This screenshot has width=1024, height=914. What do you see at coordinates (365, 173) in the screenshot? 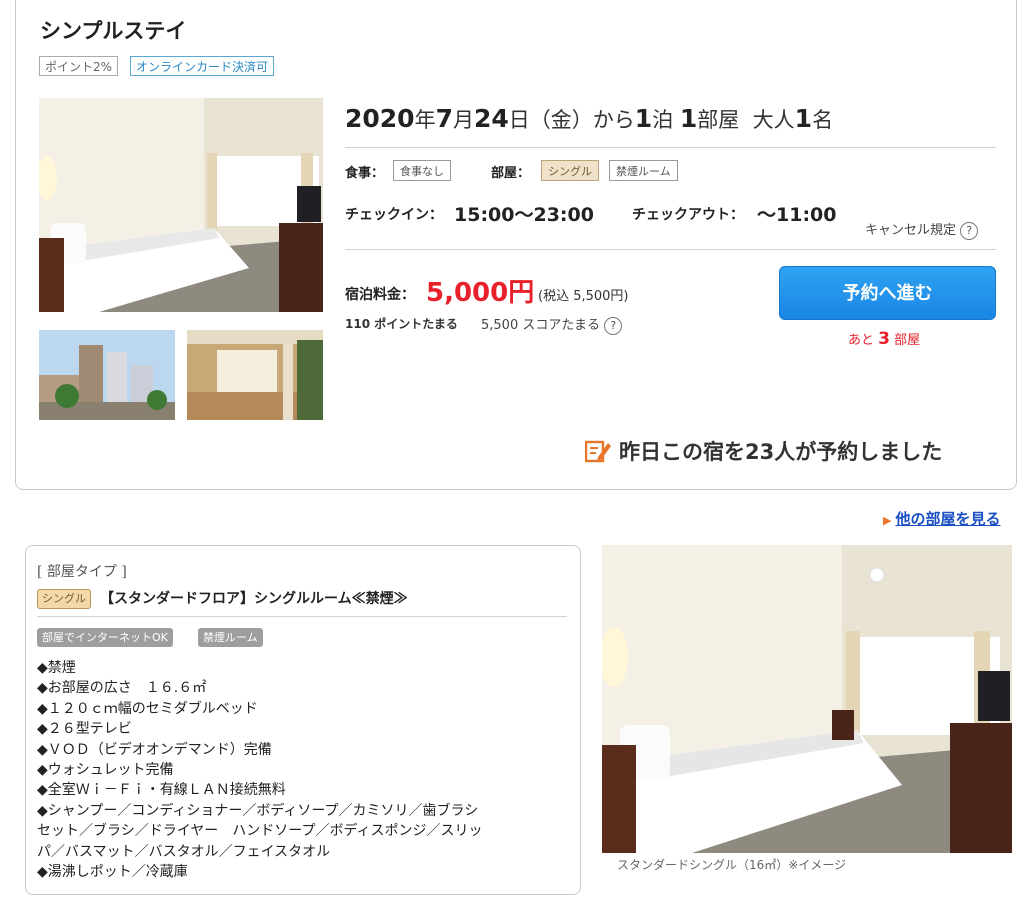
I see `meal-label: 食事：` at bounding box center [365, 173].